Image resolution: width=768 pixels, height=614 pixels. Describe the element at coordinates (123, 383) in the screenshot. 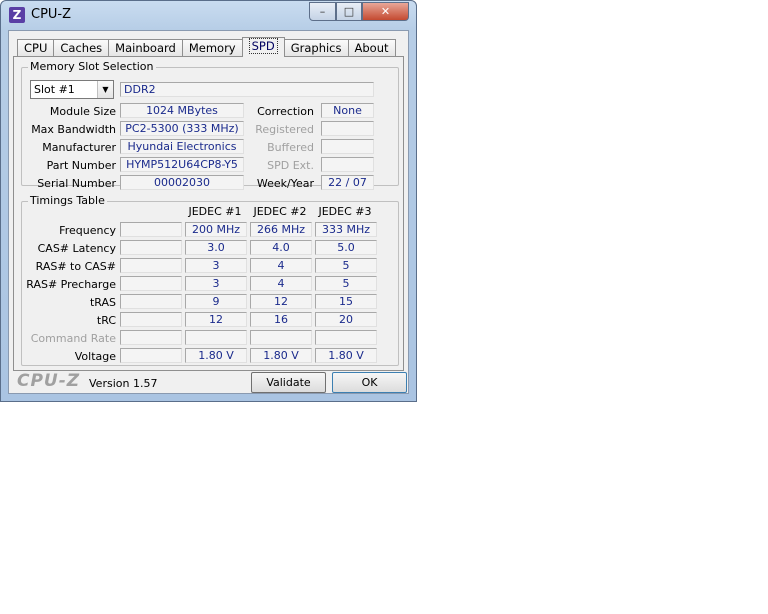

I see `version-text: Version 1.57` at that location.